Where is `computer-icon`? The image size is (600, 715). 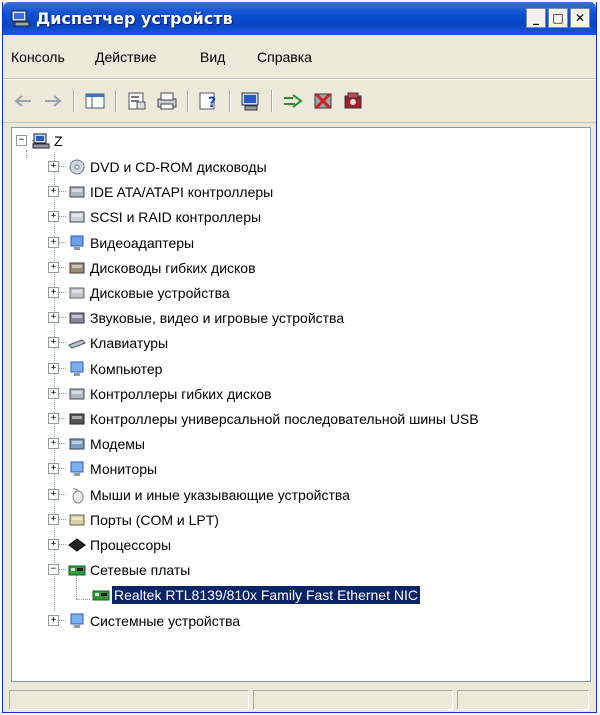 computer-icon is located at coordinates (77, 369).